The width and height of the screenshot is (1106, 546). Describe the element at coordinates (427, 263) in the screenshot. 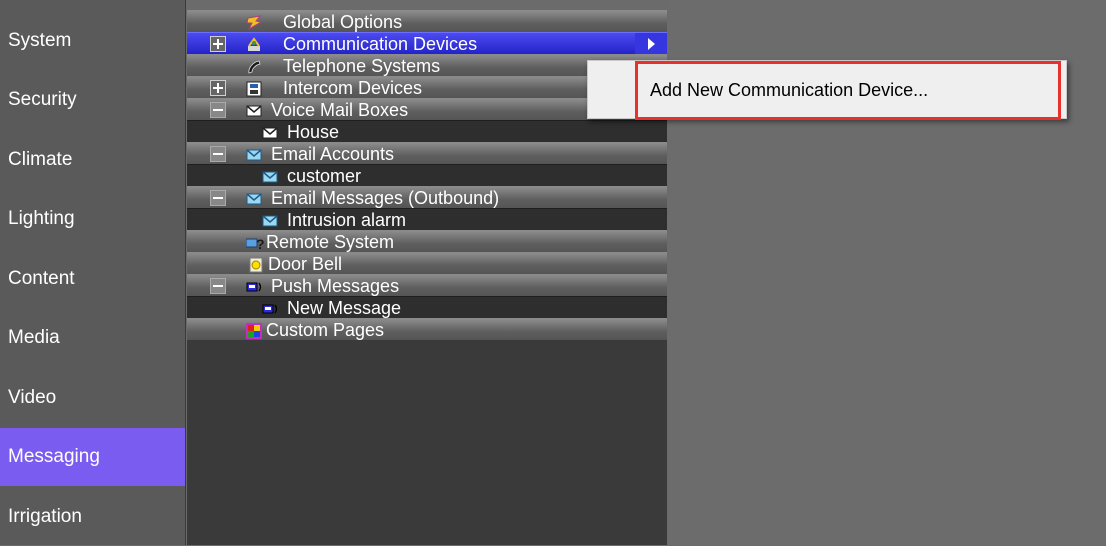

I see `tree-item-door-bell: Door Bell` at that location.